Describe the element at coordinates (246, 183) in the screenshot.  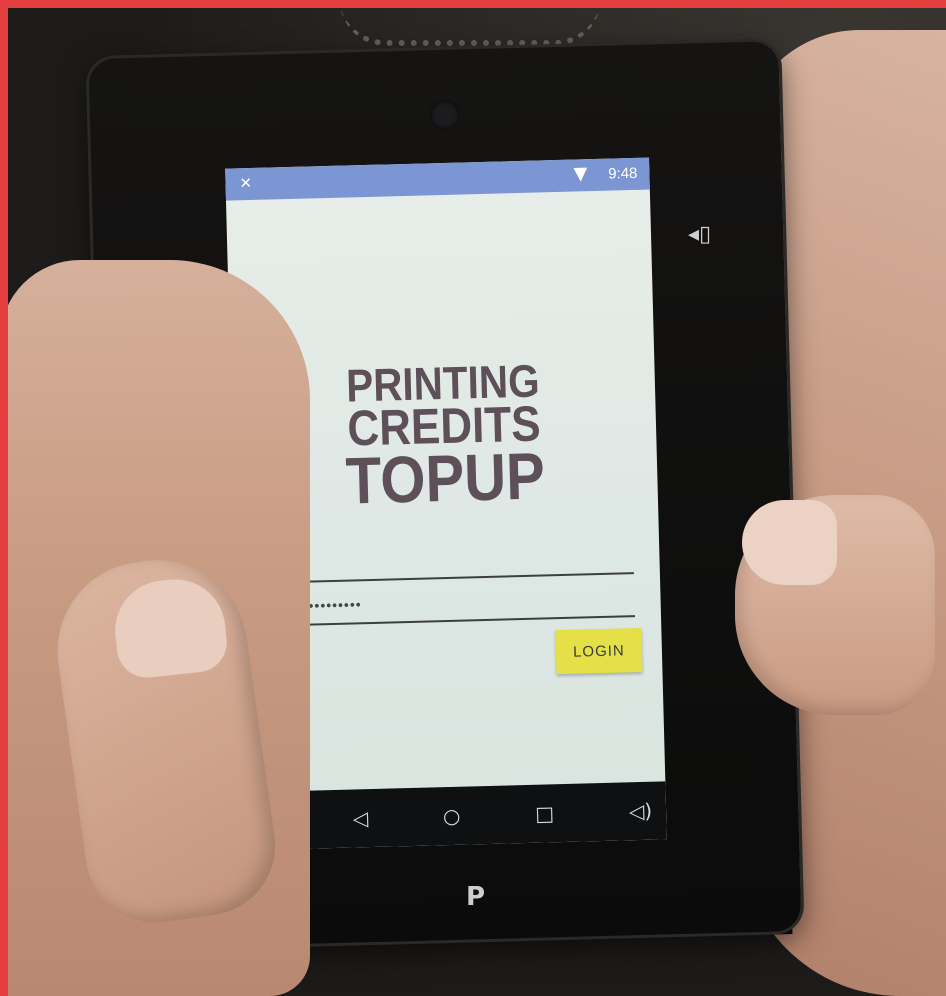
I see `notification-icon: ✕` at that location.